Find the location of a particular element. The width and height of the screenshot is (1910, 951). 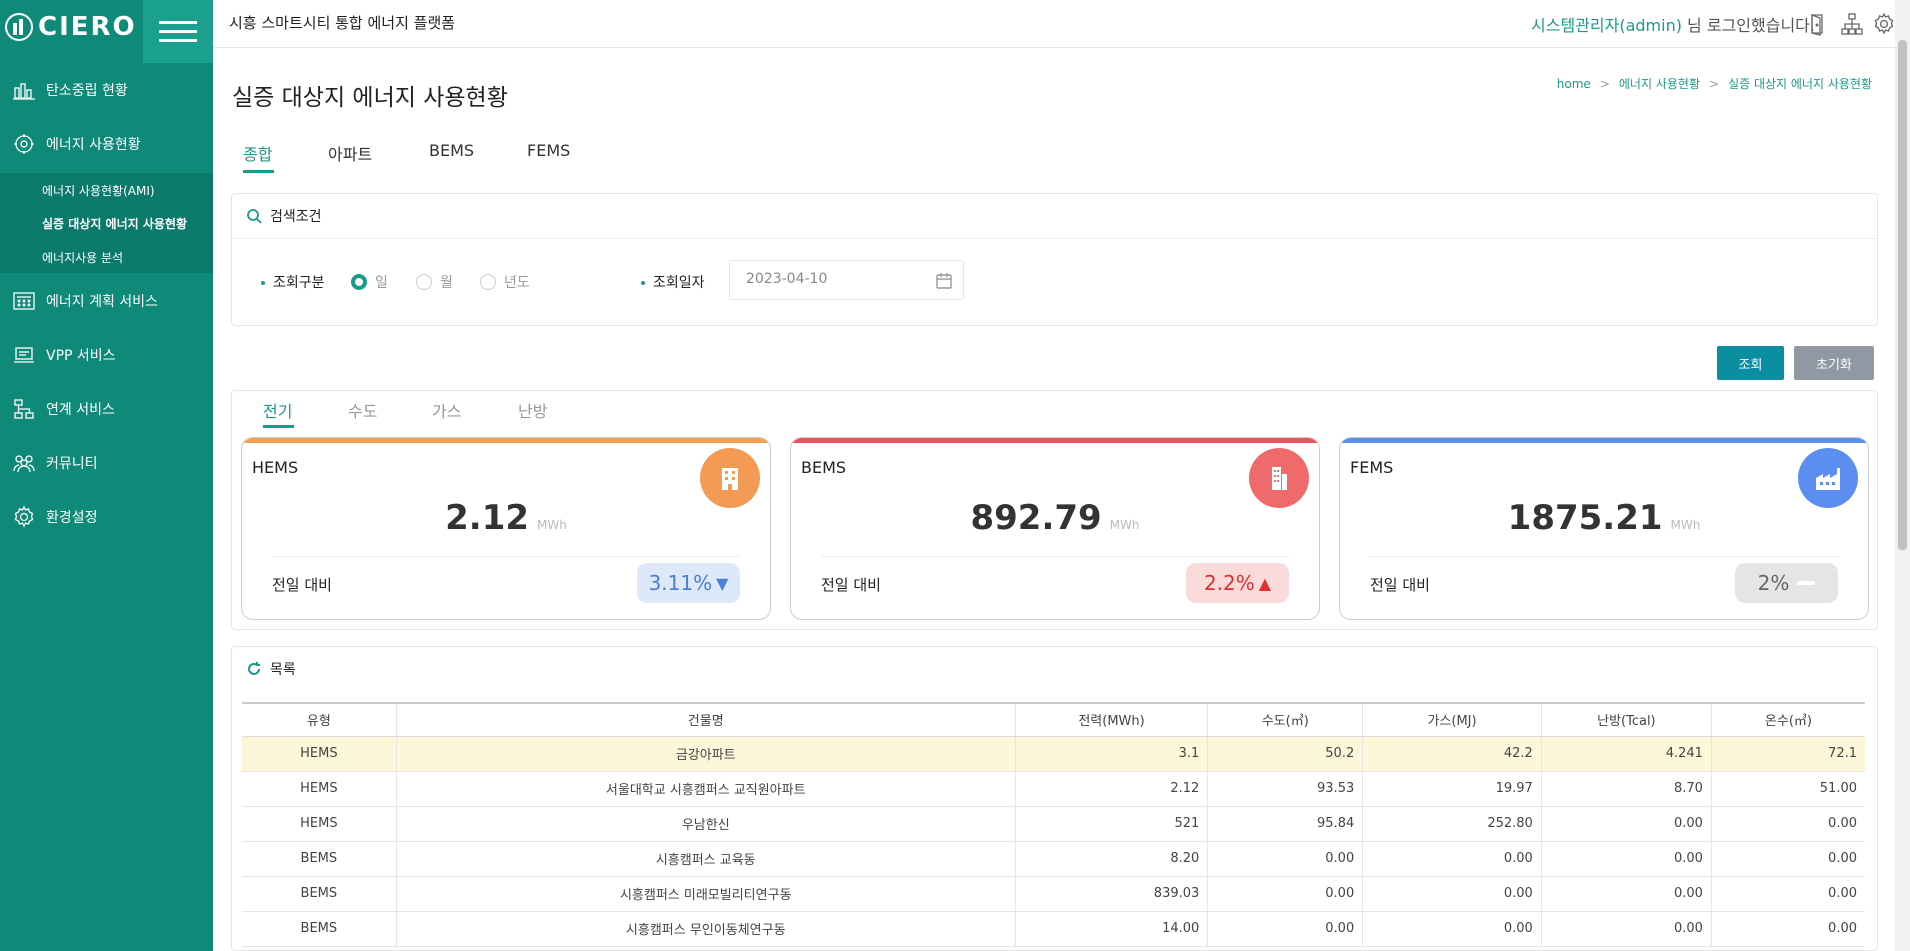

platform-title: 시흥 스마트시티 통합 에너지 플랫폼 is located at coordinates (342, 23).